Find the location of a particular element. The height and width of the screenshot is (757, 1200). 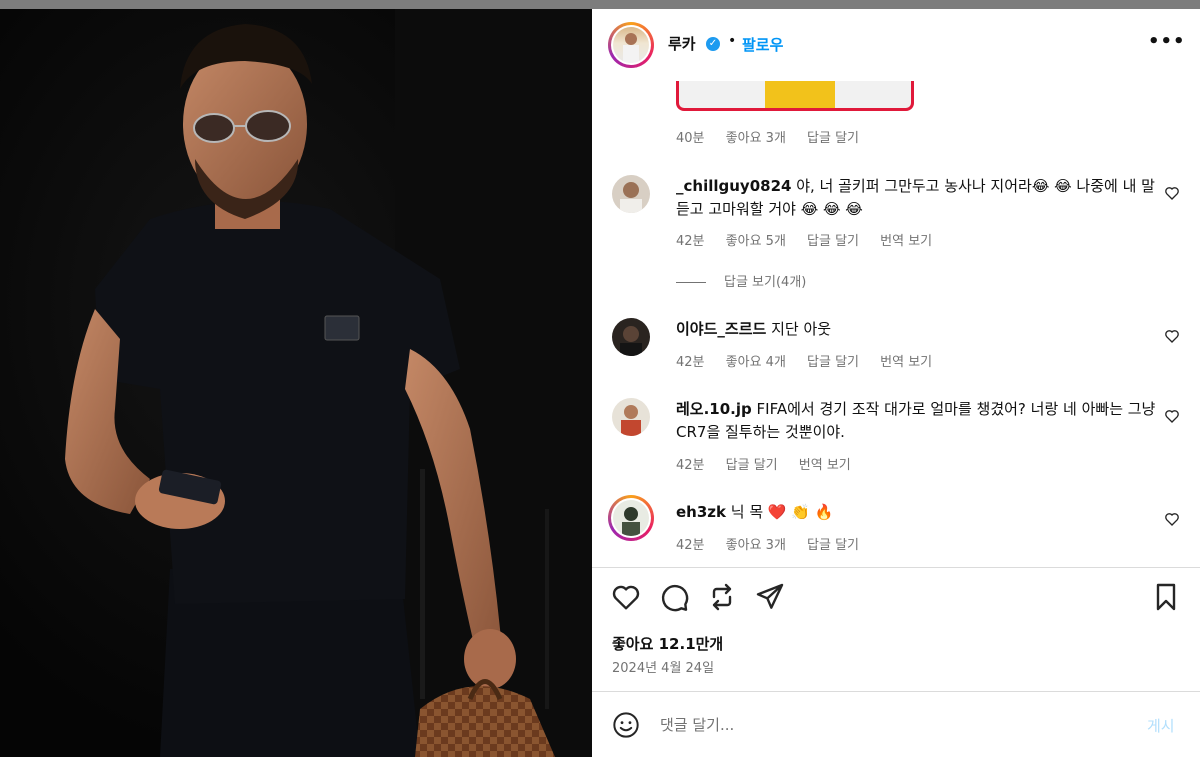

post-date: 2024년 4월 24일 is located at coordinates (663, 668).